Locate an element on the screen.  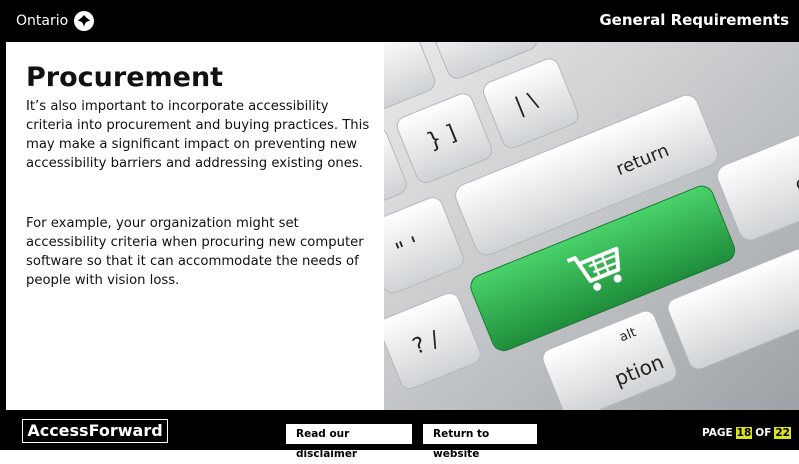
ontario-brand: Ontario is located at coordinates (55, 21).